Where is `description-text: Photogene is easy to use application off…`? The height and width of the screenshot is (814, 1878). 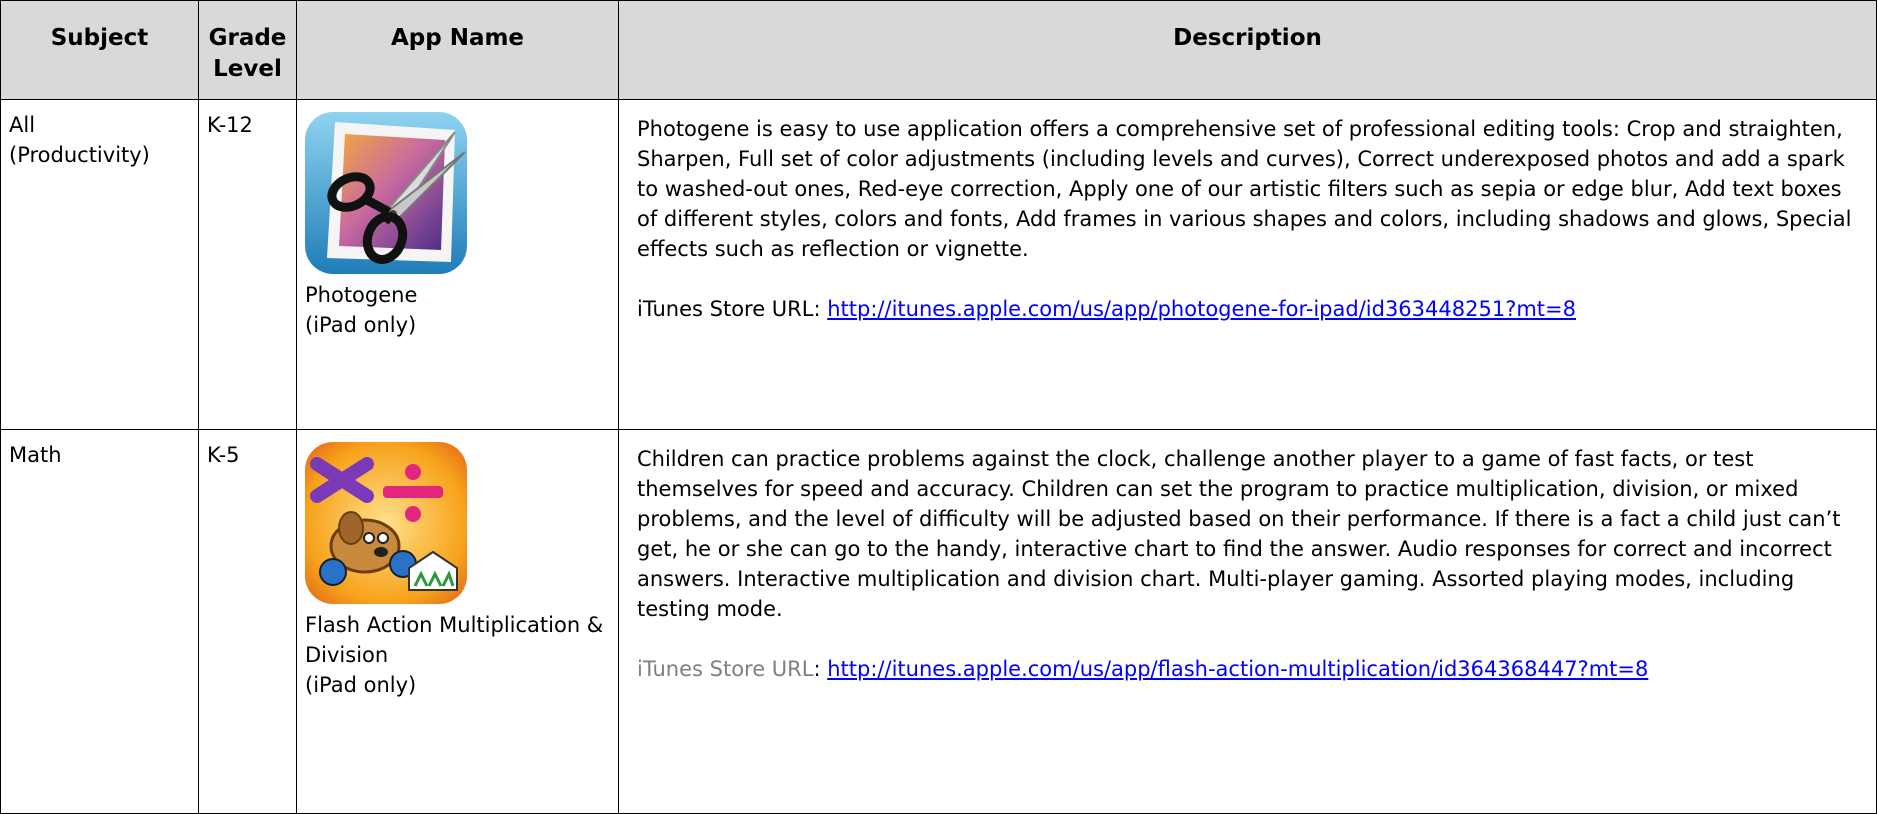
description-text: Photogene is easy to use application off… is located at coordinates (1244, 189).